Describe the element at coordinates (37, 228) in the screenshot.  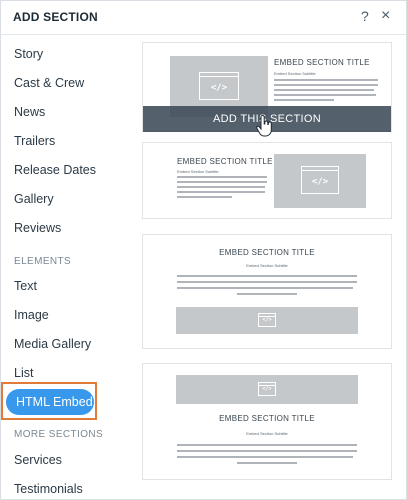
I see `sidebar-item-reviews: Reviews` at that location.